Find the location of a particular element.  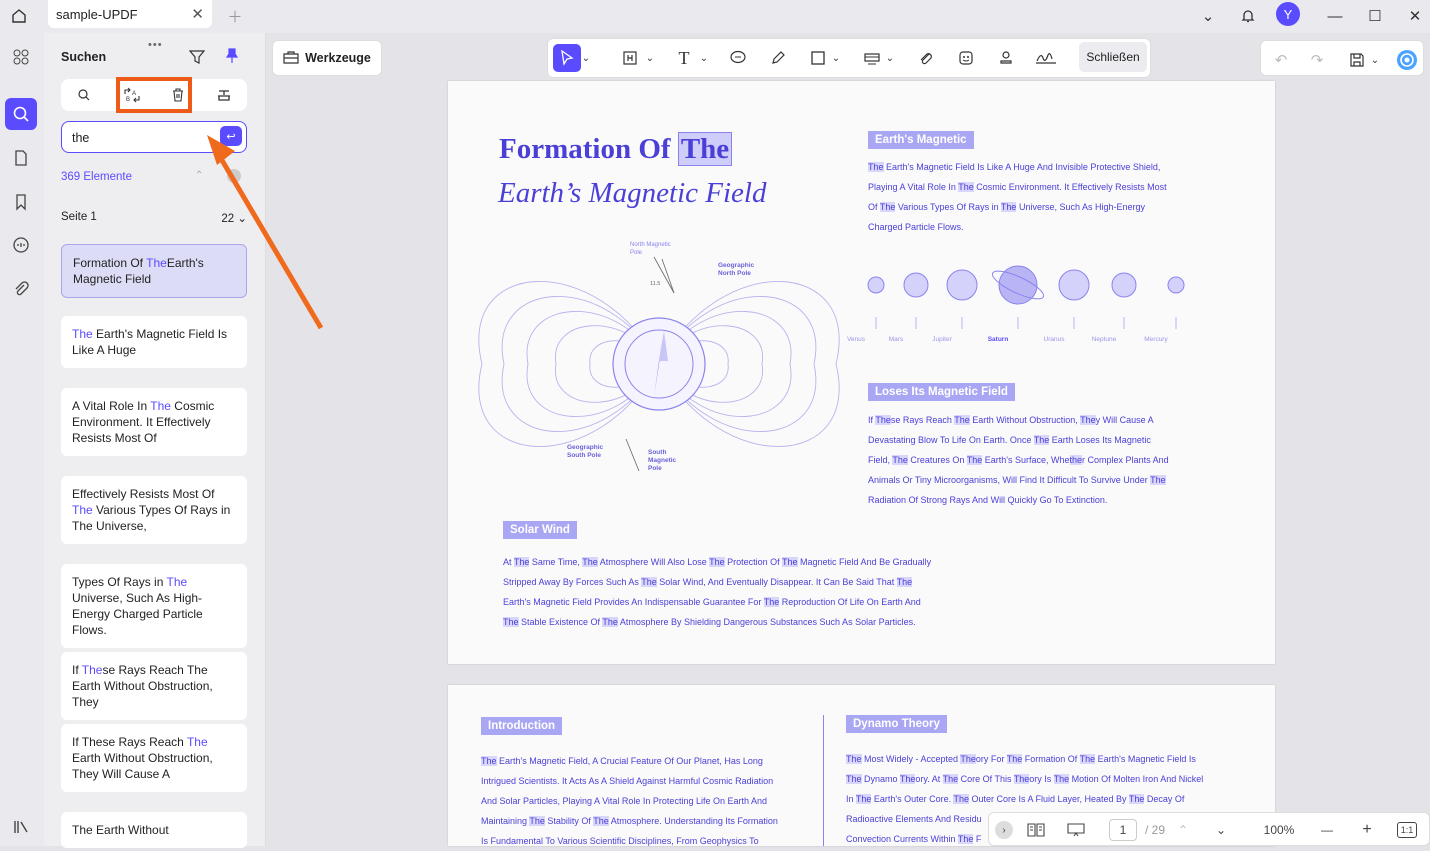

attachment-icon is located at coordinates (21, 289).